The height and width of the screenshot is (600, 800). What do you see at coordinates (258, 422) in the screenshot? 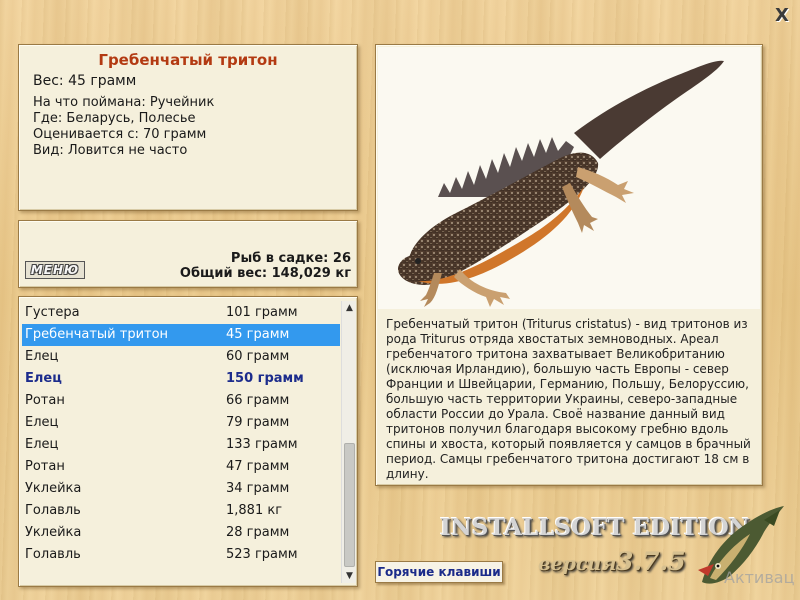
I see `list-item-weight: 79 грамм` at bounding box center [258, 422].